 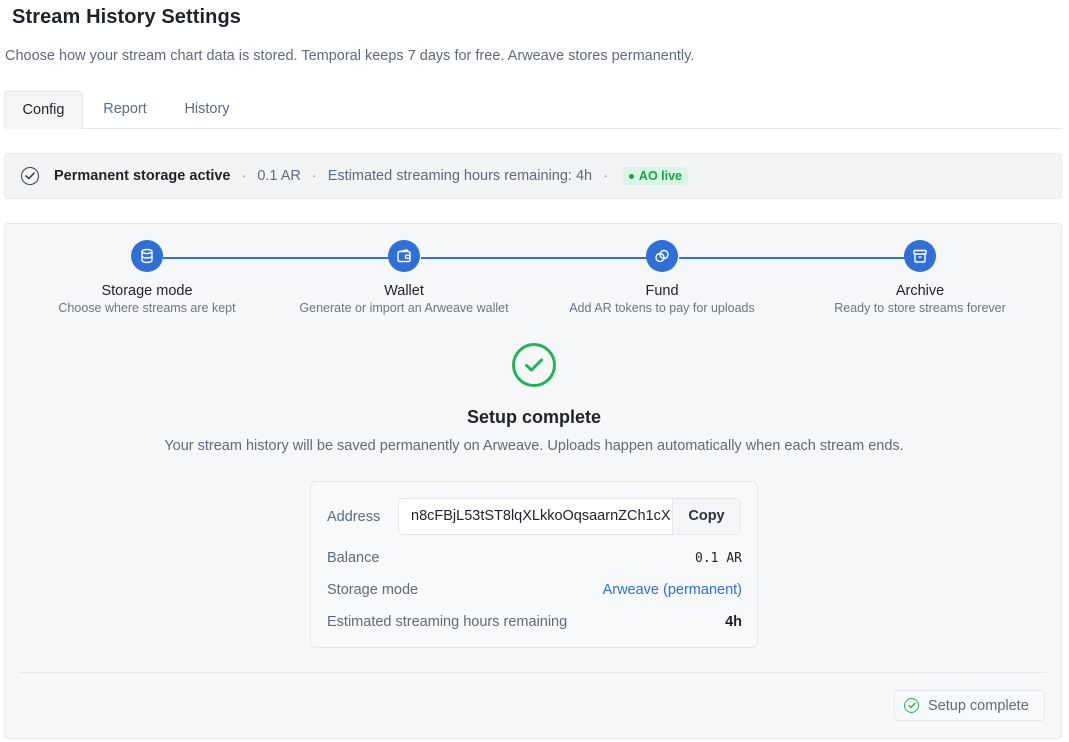 I want to click on address-label: Address, so click(x=354, y=517).